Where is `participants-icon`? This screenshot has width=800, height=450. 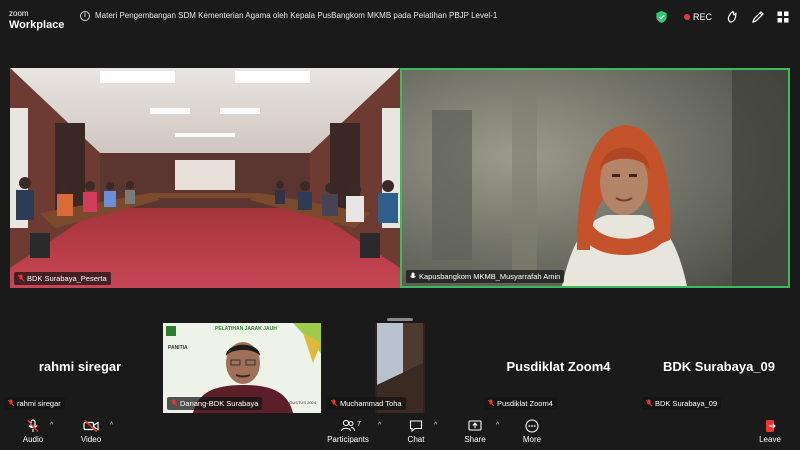
participants-icon is located at coordinates (347, 425).